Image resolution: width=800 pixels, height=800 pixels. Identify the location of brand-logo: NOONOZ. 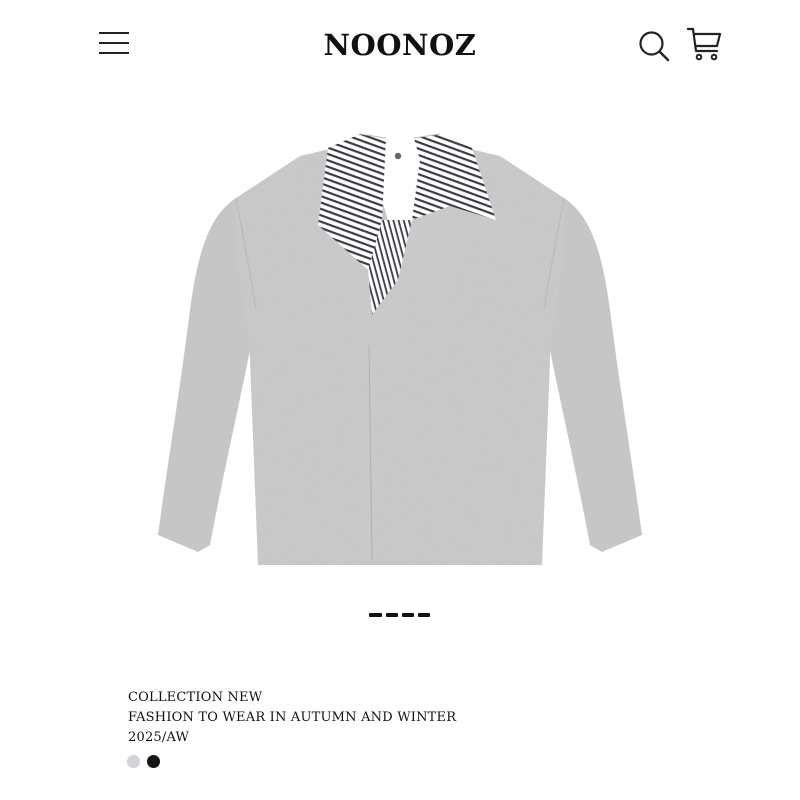
(400, 45).